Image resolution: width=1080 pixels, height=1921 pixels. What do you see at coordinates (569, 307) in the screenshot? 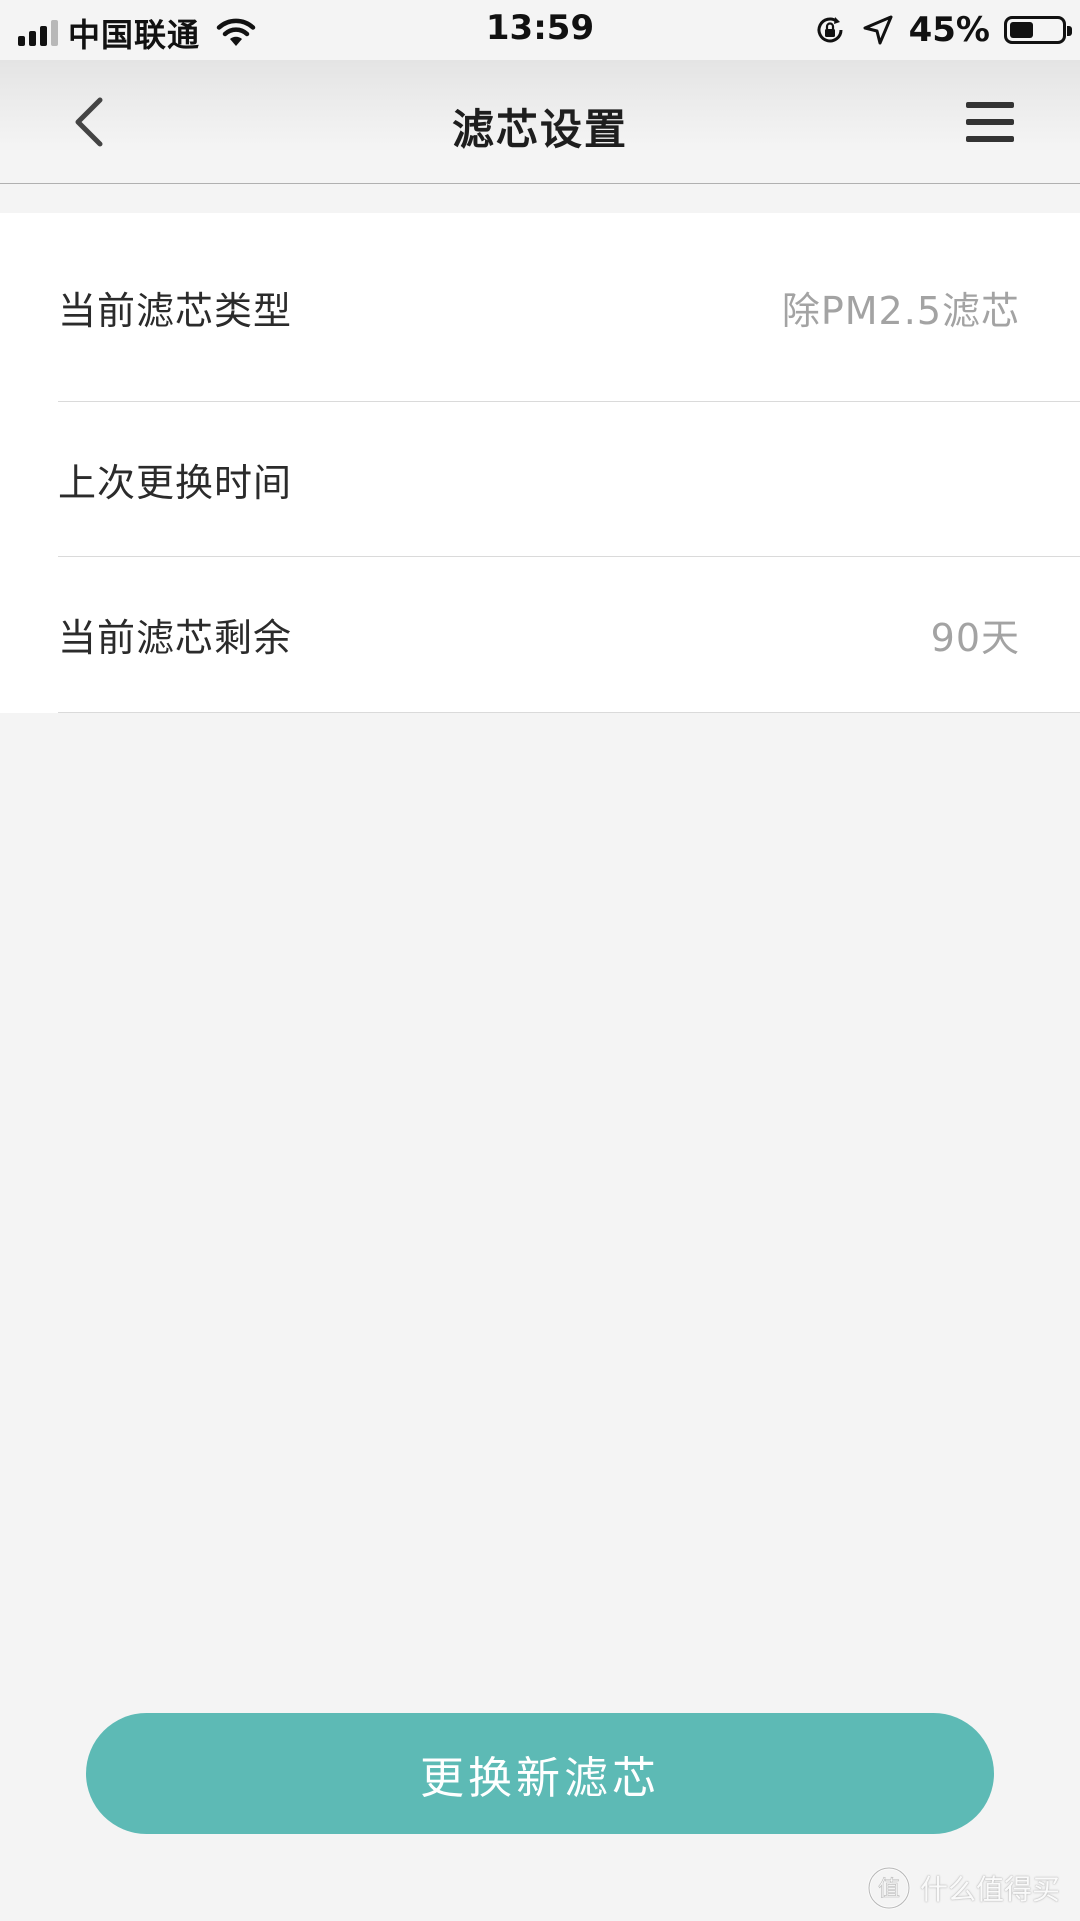
I see `filter-type-row: 当前滤芯类型 除PM2.5滤芯` at bounding box center [569, 307].